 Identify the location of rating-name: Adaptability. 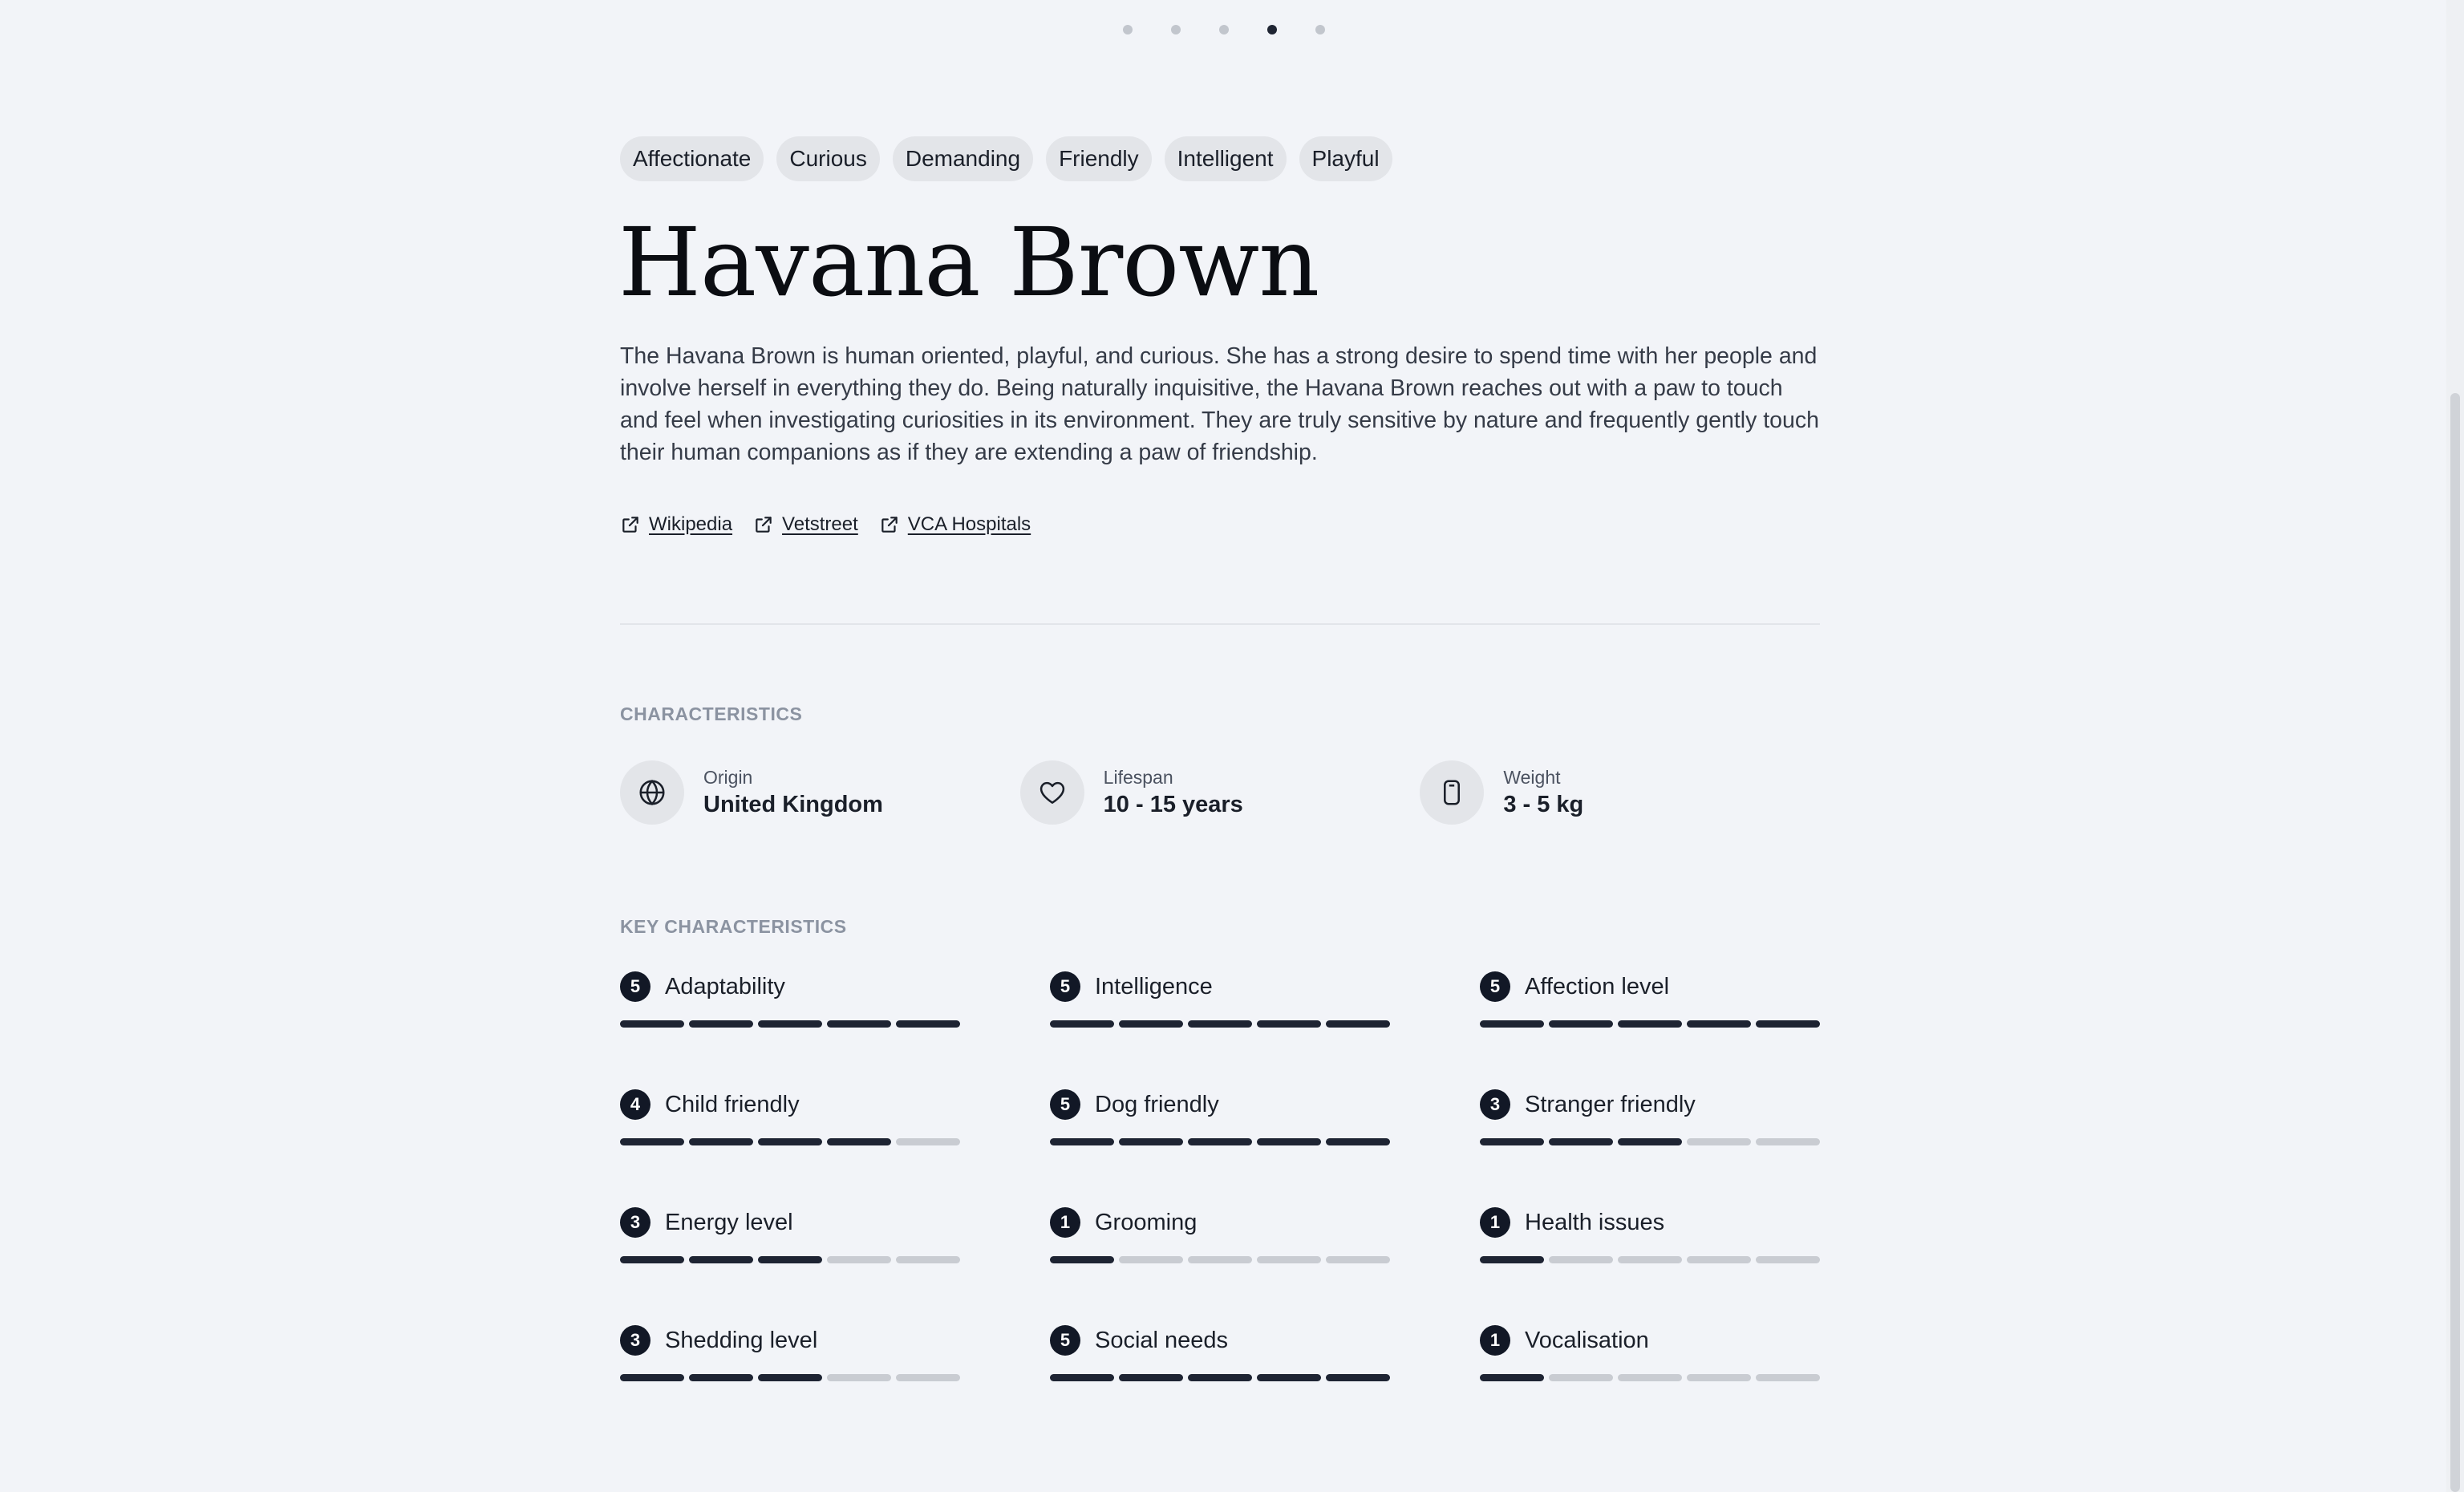
(725, 986).